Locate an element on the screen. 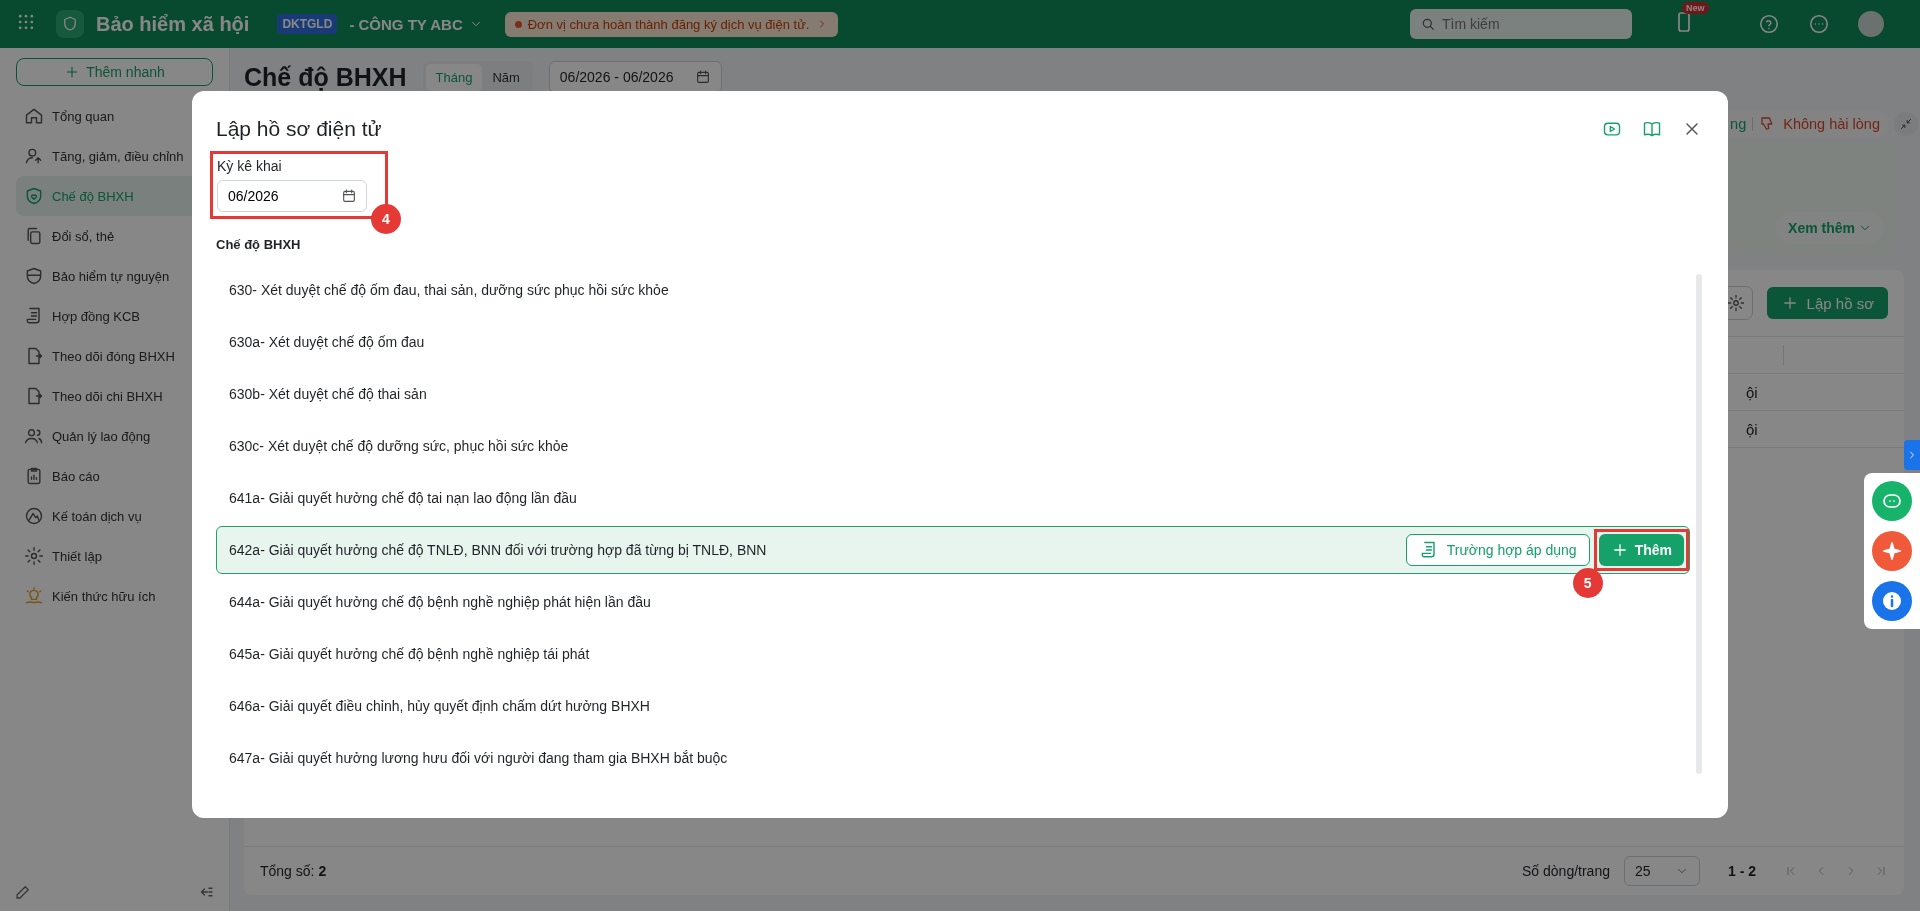 The width and height of the screenshot is (1920, 911). step-badge: 5 is located at coordinates (1587, 583).